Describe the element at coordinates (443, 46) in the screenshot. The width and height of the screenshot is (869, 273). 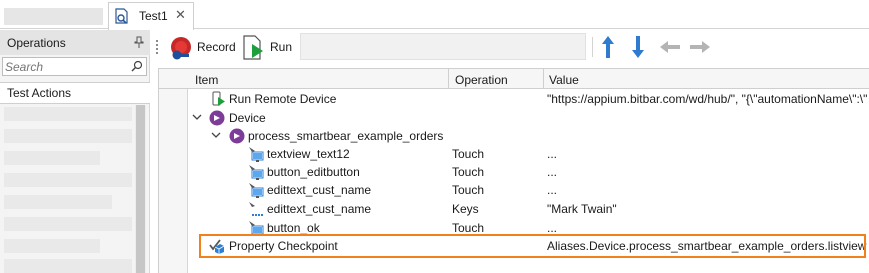
I see `toolbar-blank-field` at that location.